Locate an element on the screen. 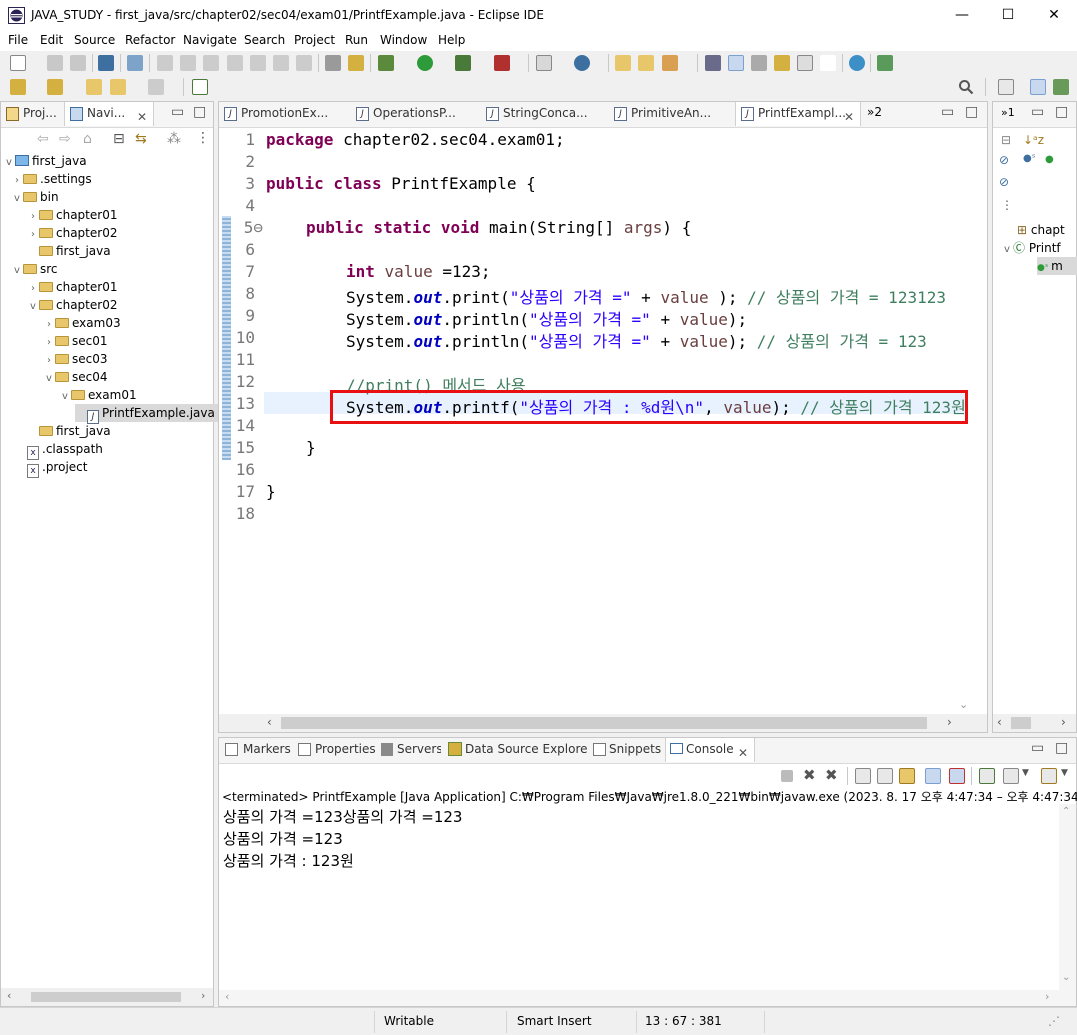  step-into-icon is located at coordinates (258, 63).